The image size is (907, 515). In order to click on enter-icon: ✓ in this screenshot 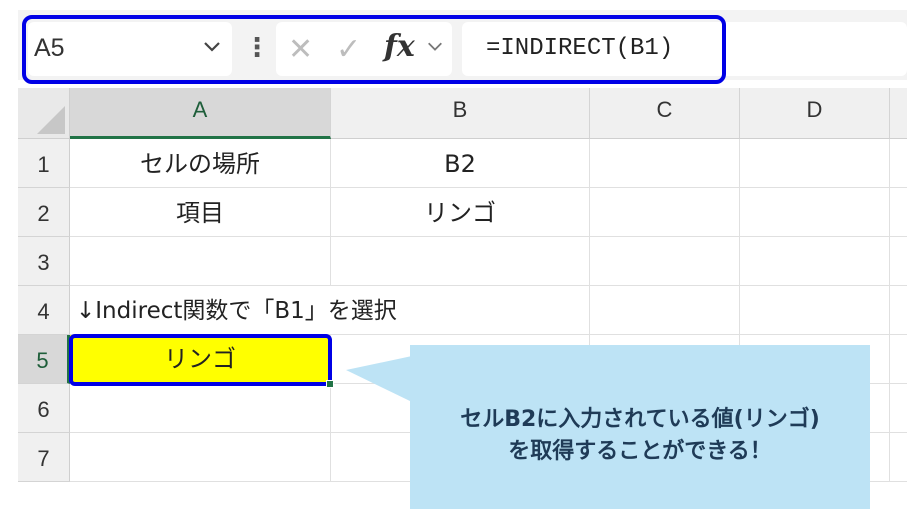, I will do `click(348, 49)`.